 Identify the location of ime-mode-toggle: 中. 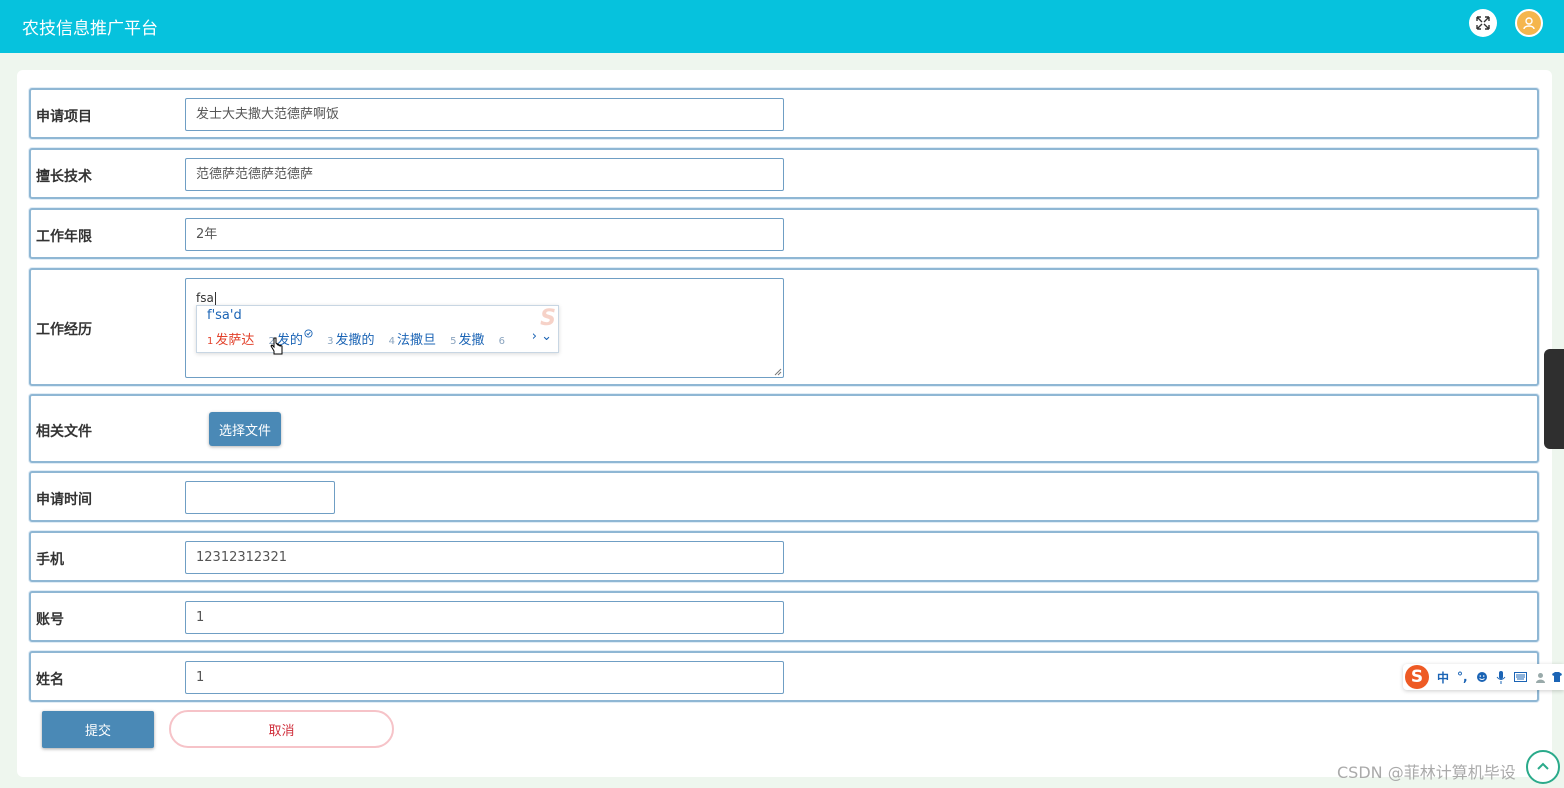
(1443, 677).